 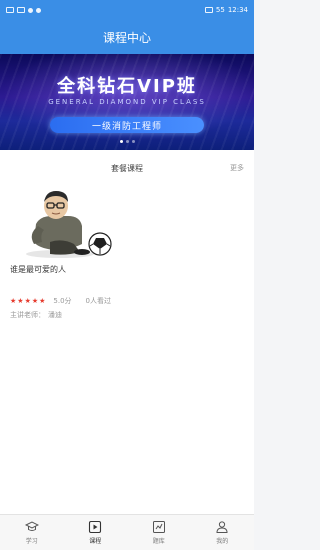 I want to click on course-thumbnail, so click(x=66, y=223).